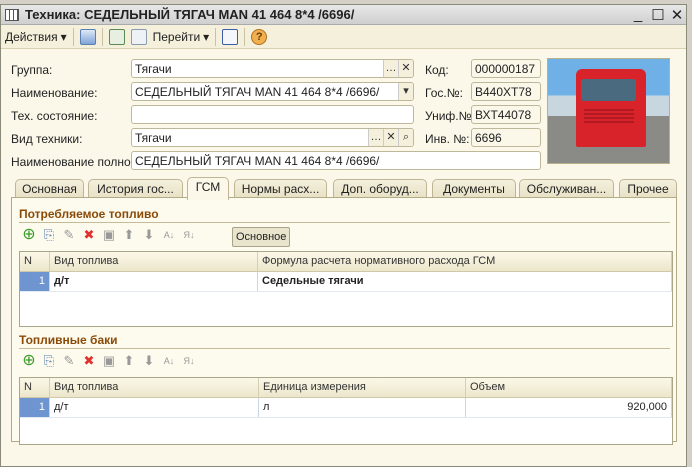 The height and width of the screenshot is (467, 692). Describe the element at coordinates (257, 91) in the screenshot. I see `name-value: СЕДЕЛЬНЫЙ ТЯГАЧ MAN 41 464 8*4 /6696/` at that location.